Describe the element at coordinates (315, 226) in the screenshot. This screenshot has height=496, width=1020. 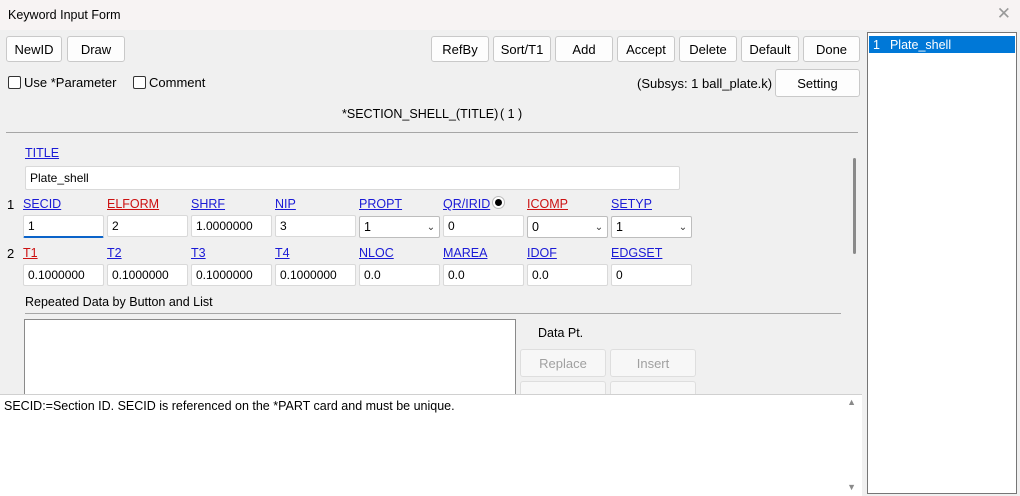
I see `nip-input: 3` at that location.